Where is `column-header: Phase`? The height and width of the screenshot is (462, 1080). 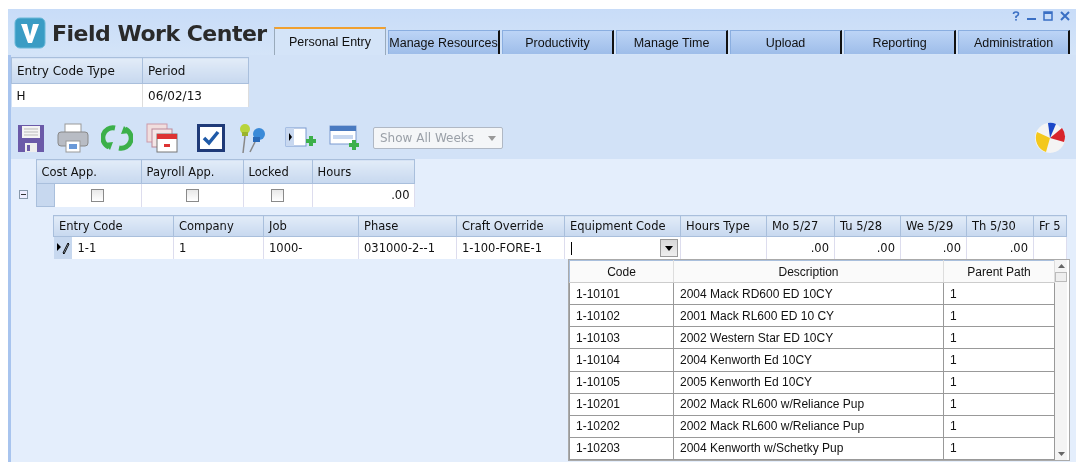
column-header: Phase is located at coordinates (407, 226).